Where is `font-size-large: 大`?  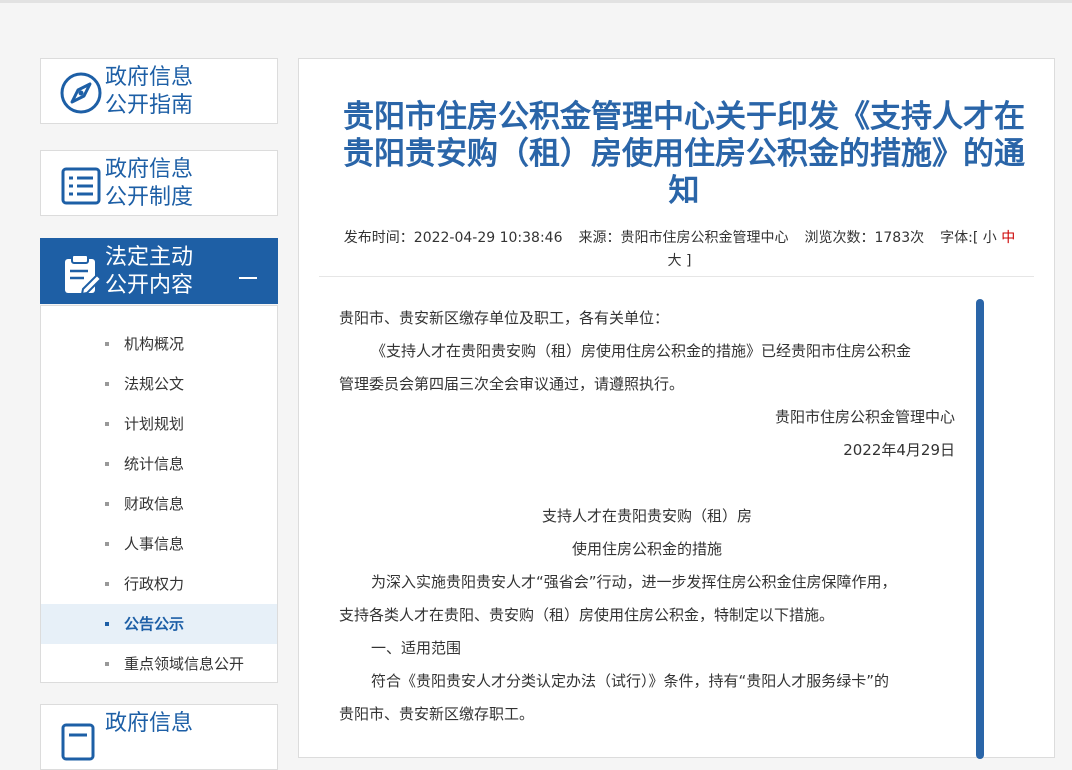 font-size-large: 大 is located at coordinates (675, 261).